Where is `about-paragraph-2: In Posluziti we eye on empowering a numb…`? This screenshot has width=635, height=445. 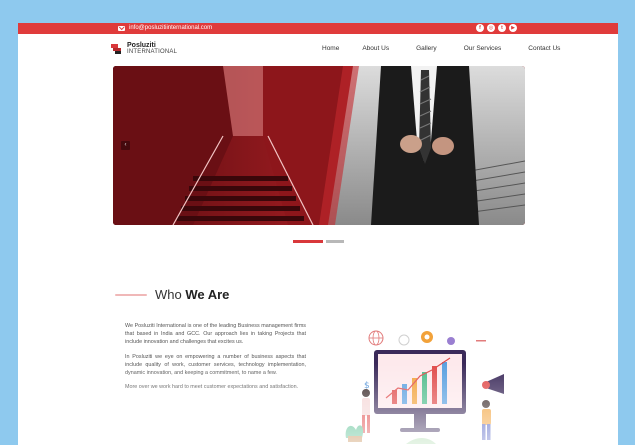 about-paragraph-2: In Posluziti we eye on empowering a numb… is located at coordinates (215, 365).